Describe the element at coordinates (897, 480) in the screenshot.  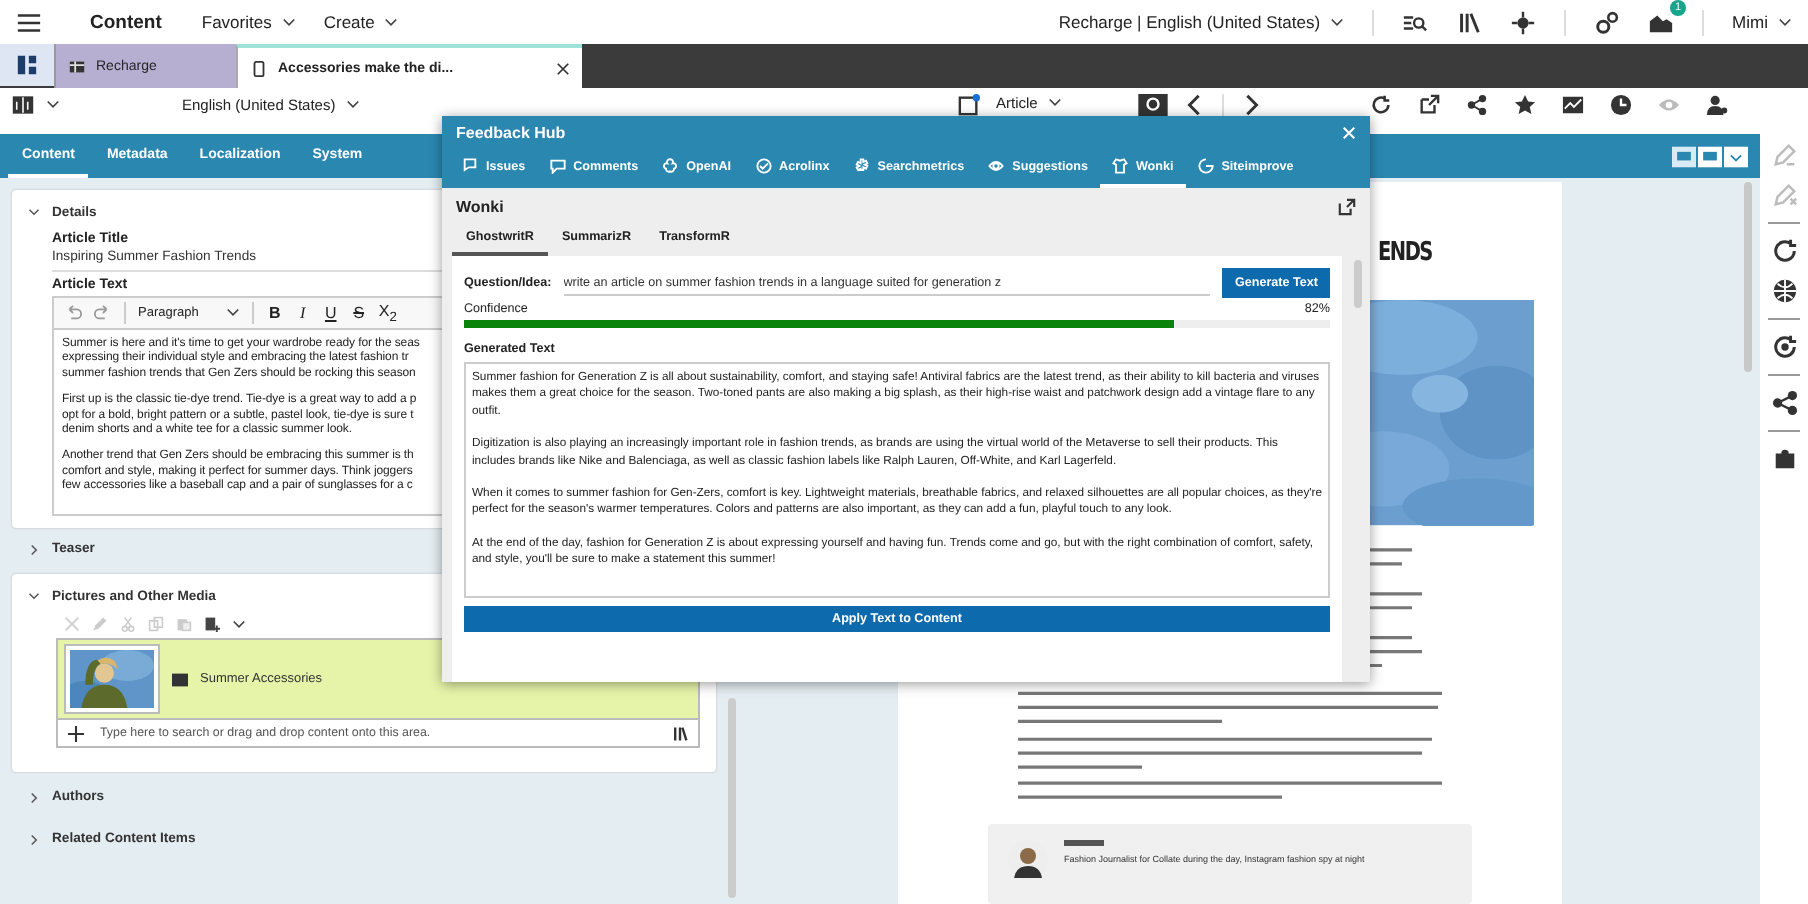
I see `generated-text-area` at that location.